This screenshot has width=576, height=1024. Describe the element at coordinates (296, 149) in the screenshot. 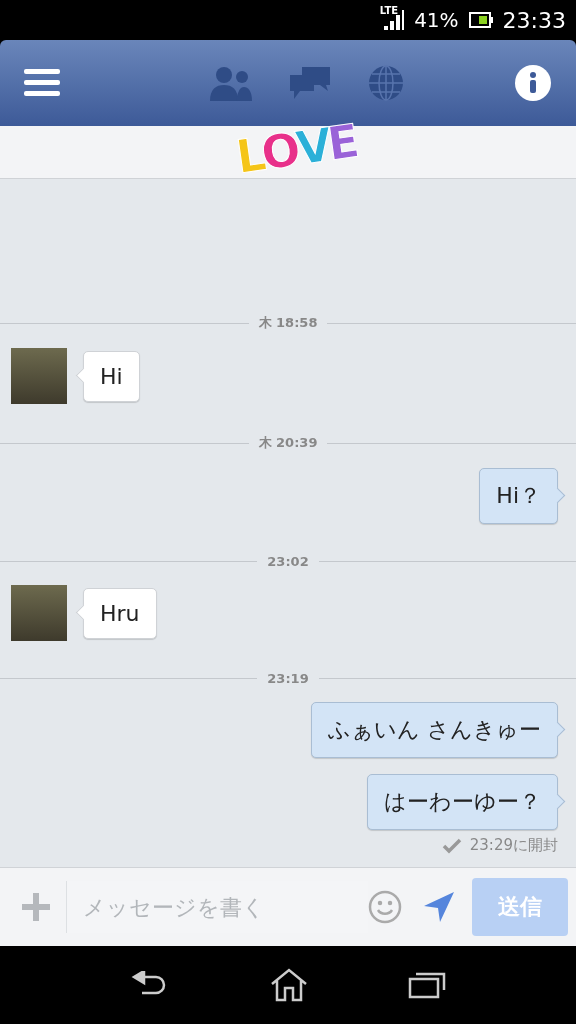

I see `love-lettering: LOVE` at that location.